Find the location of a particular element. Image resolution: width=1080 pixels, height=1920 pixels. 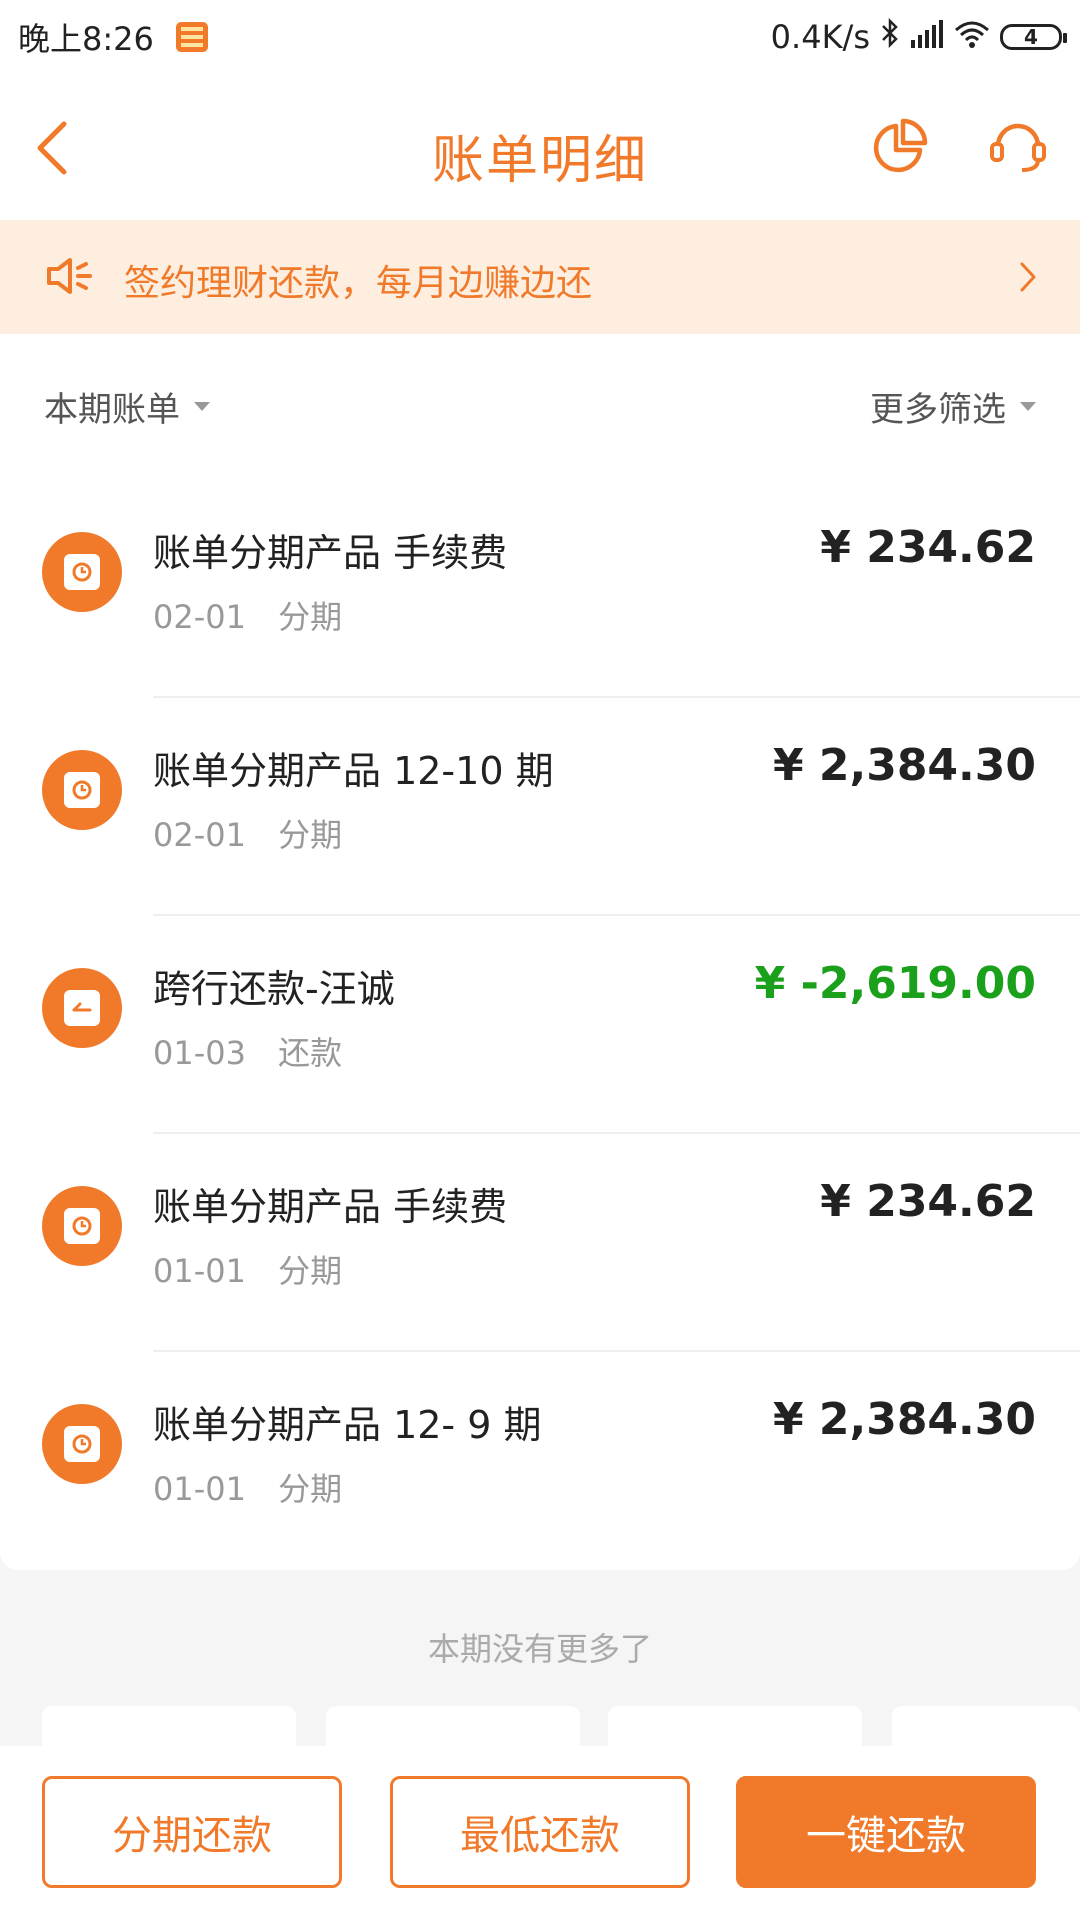

status-bar: 晚上8:26 0.4K/s 4 is located at coordinates (540, 37).